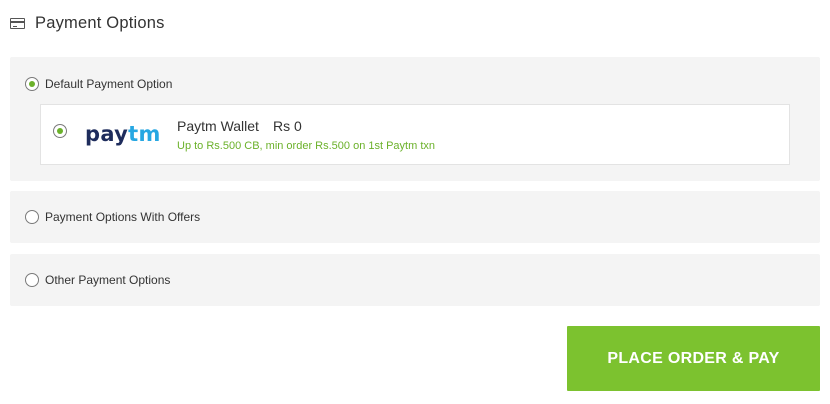 Image resolution: width=830 pixels, height=404 pixels. I want to click on wallet-name-line: Paytm Wallet Rs 0, so click(239, 126).